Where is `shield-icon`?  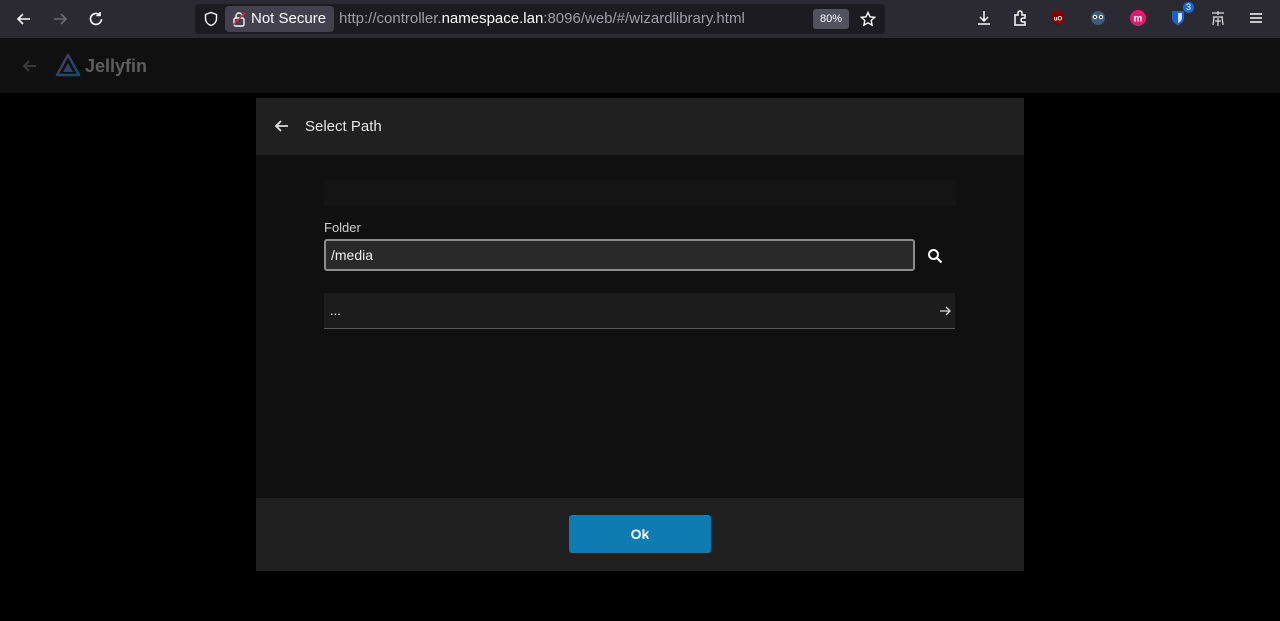 shield-icon is located at coordinates (211, 19).